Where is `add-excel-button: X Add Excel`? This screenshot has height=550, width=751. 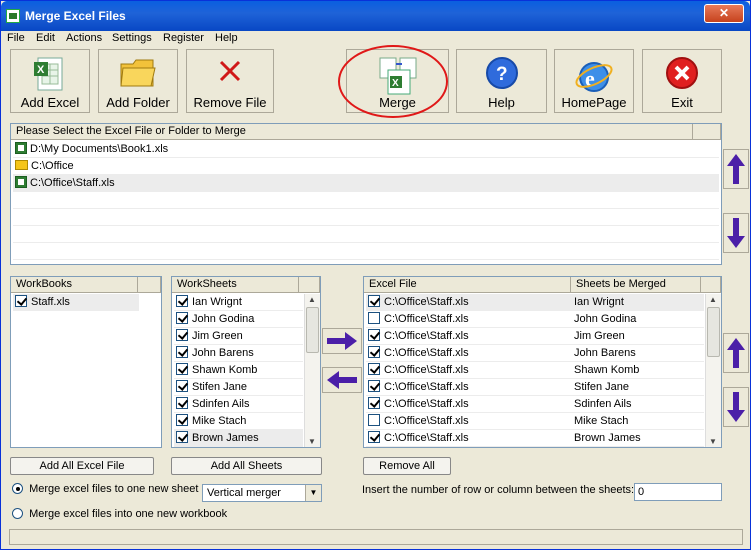 add-excel-button: X Add Excel is located at coordinates (50, 81).